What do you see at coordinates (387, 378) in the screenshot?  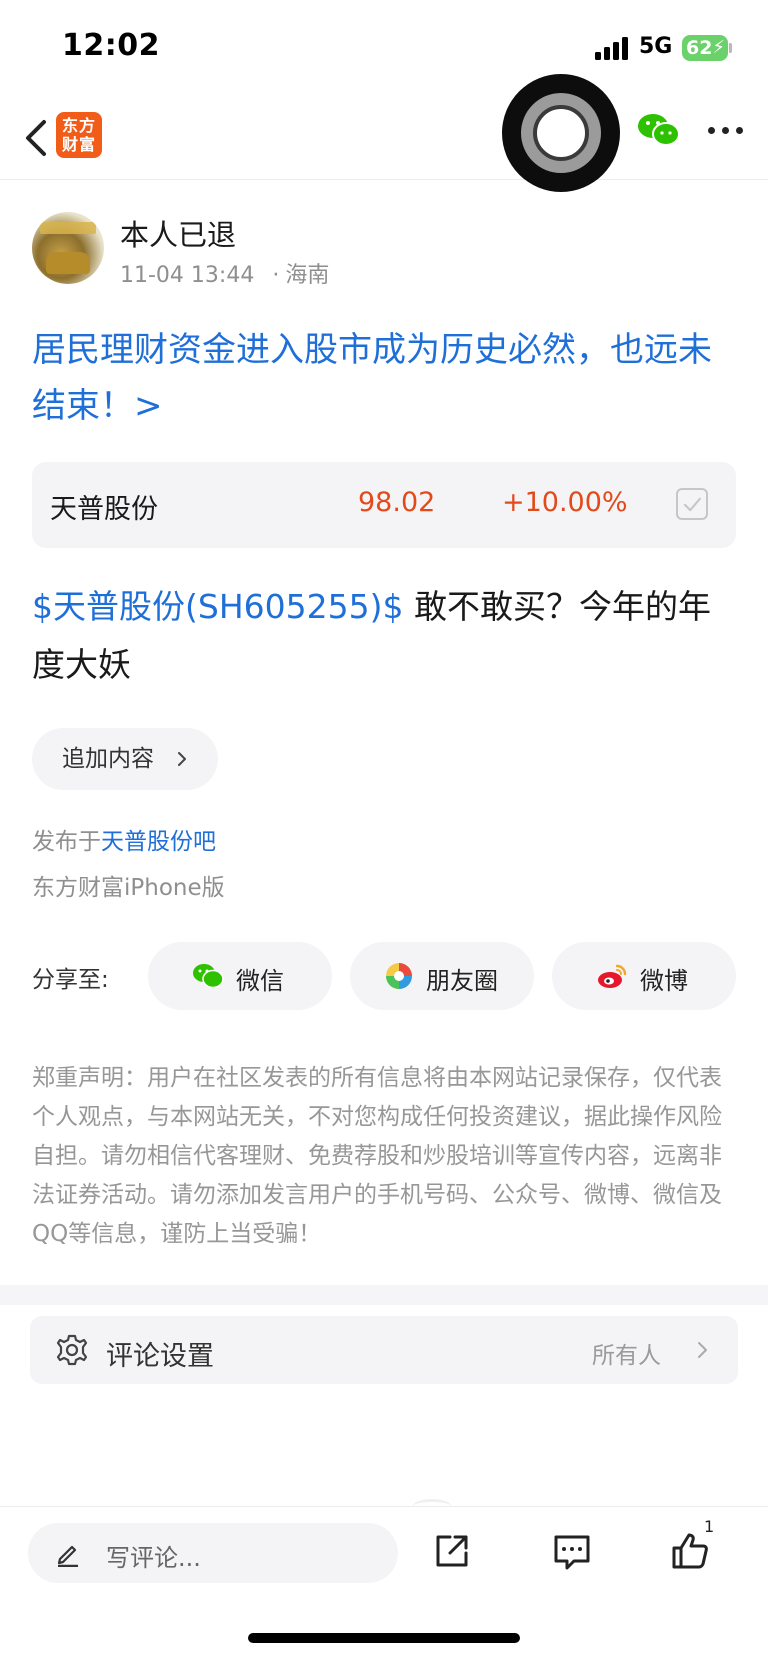 I see `headline-link: 居民理财资金进入股市成为历史必然，也远未结束！>` at bounding box center [387, 378].